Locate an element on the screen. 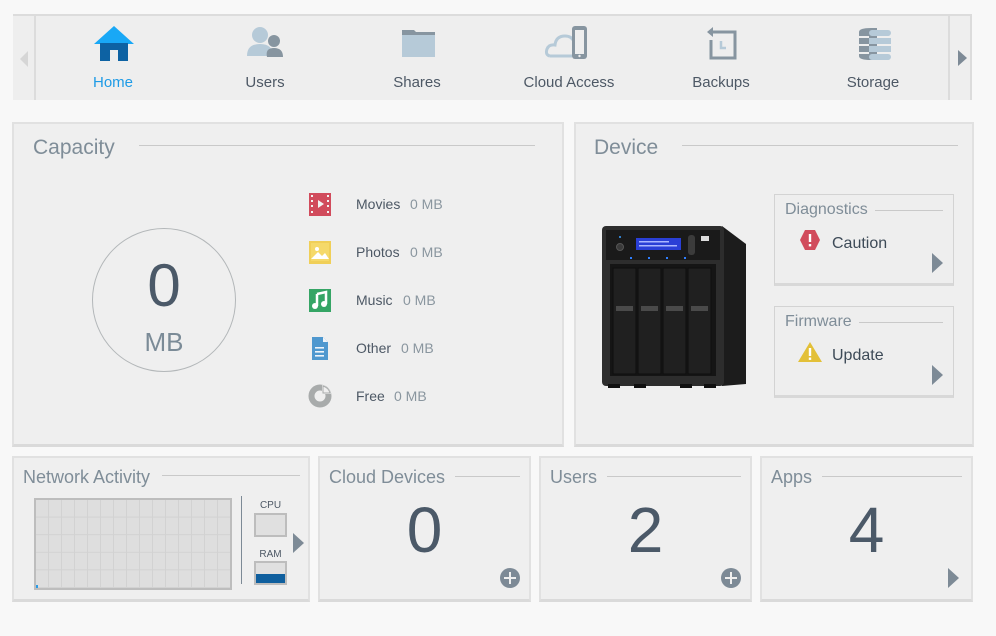  nav-scroll-left-button is located at coordinates (24, 58).